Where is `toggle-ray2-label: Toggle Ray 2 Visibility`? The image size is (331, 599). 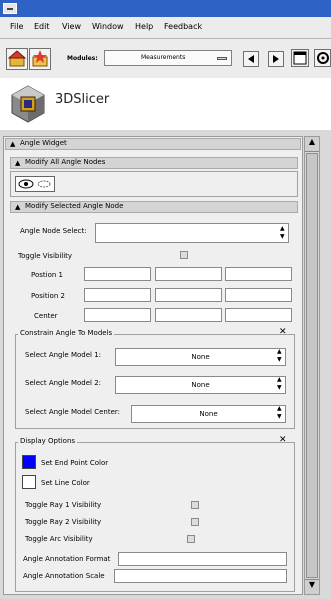 toggle-ray2-label: Toggle Ray 2 Visibility is located at coordinates (63, 522).